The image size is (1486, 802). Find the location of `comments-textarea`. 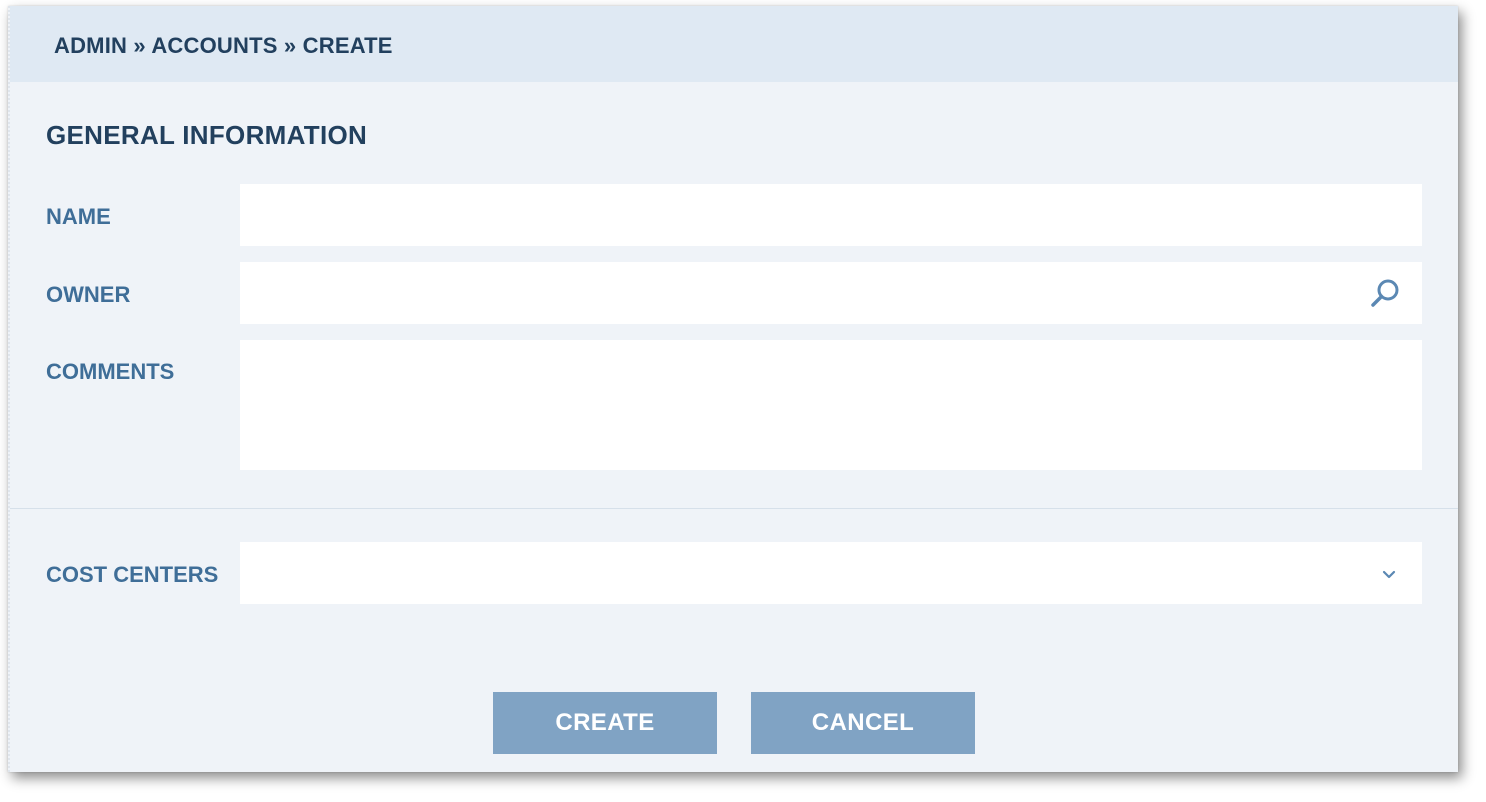

comments-textarea is located at coordinates (831, 405).